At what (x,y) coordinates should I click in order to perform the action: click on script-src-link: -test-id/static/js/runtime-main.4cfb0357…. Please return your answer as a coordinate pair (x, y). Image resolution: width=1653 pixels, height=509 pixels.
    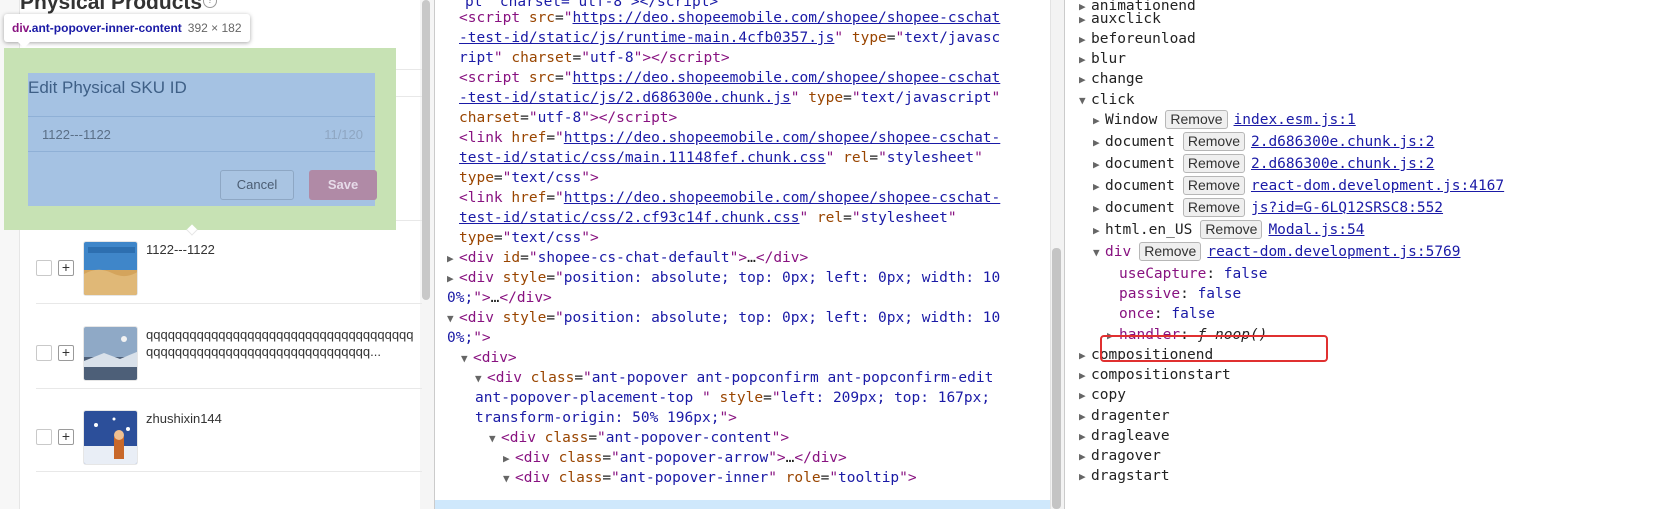
    Looking at the image, I should click on (646, 38).